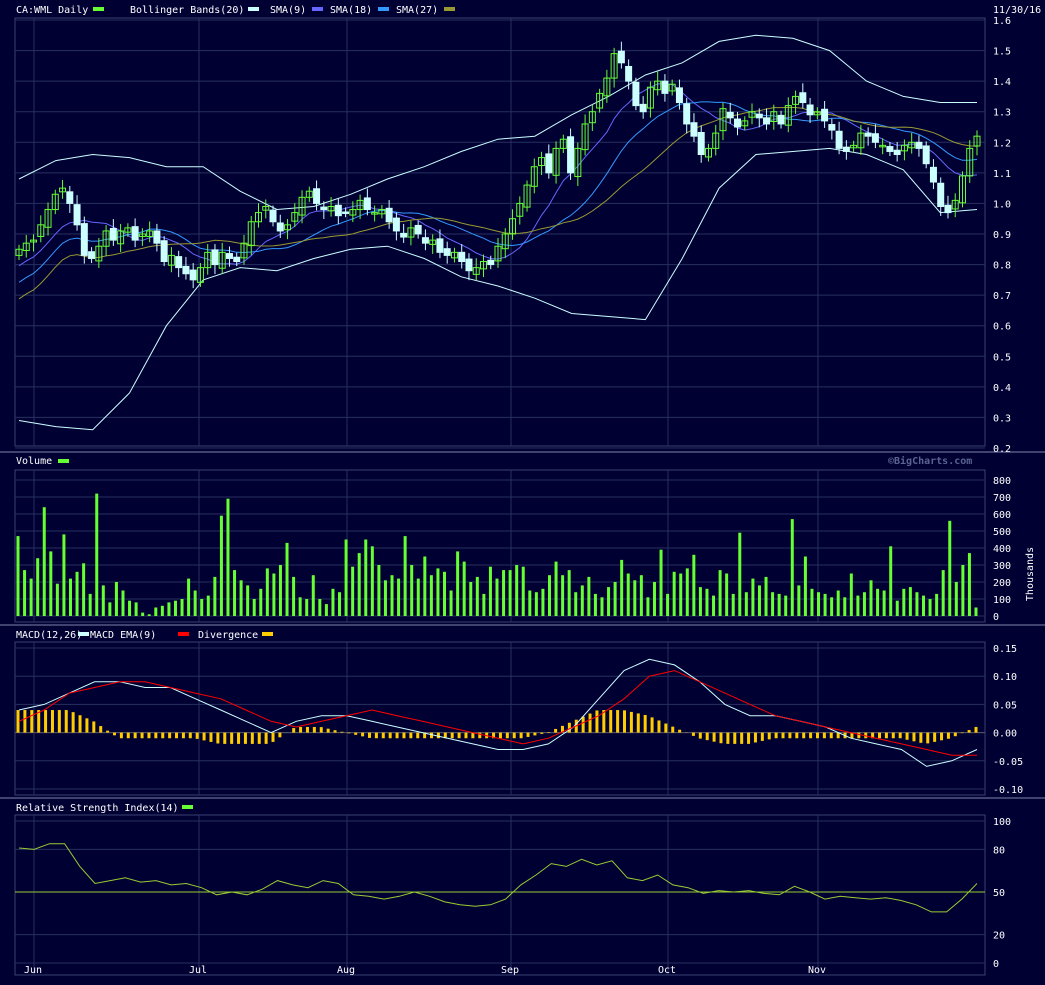 The width and height of the screenshot is (1045, 985). What do you see at coordinates (1005, 677) in the screenshot?
I see `macd-tick-label: 0.10` at bounding box center [1005, 677].